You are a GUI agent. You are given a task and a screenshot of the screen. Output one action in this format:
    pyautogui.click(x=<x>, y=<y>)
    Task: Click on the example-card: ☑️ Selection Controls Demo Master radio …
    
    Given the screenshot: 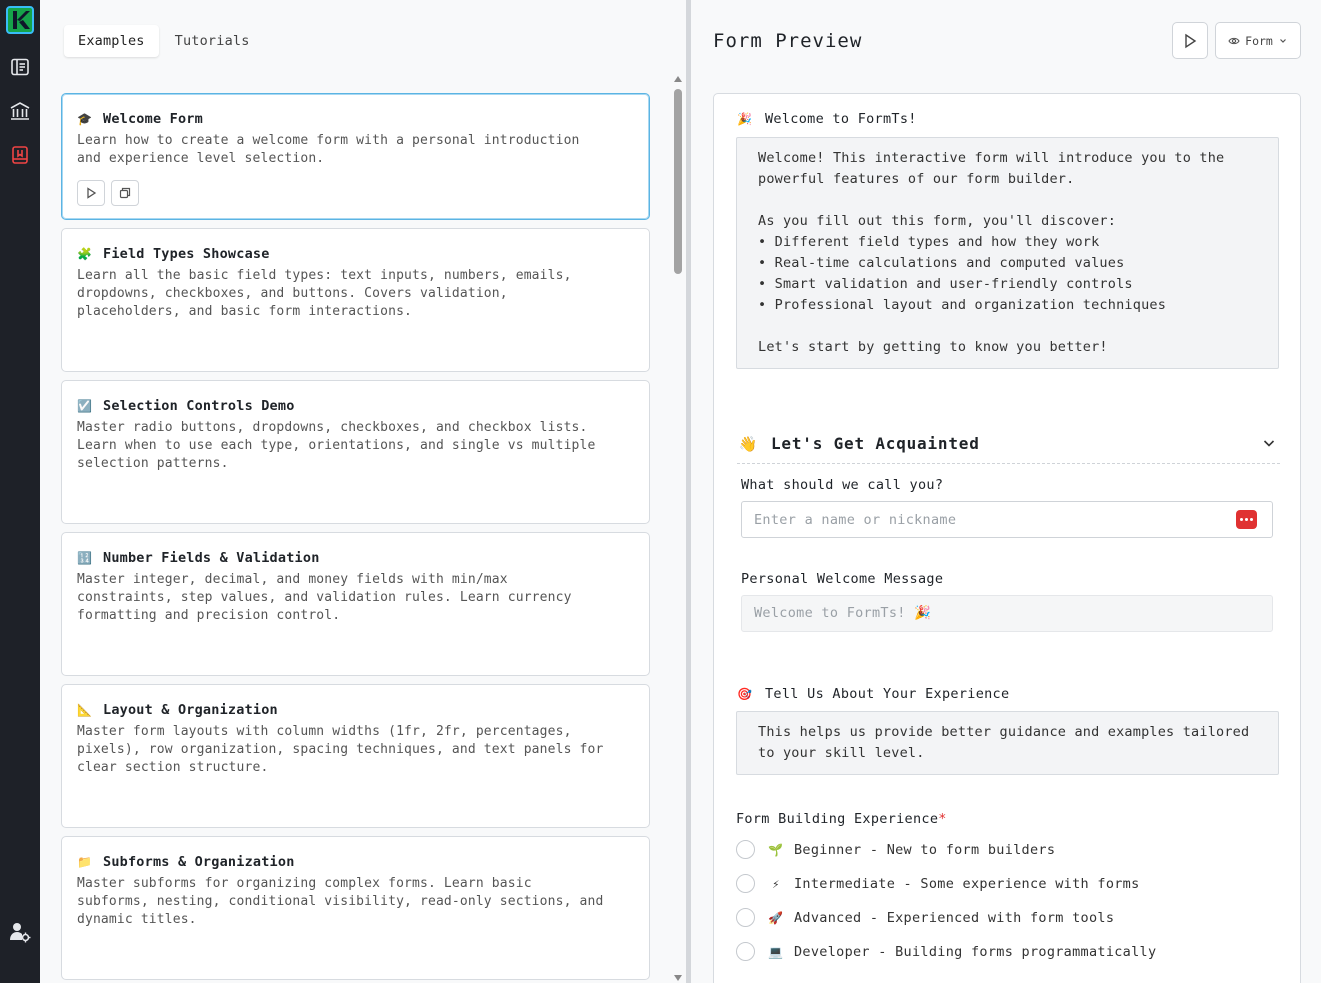 What is the action you would take?
    pyautogui.click(x=355, y=452)
    